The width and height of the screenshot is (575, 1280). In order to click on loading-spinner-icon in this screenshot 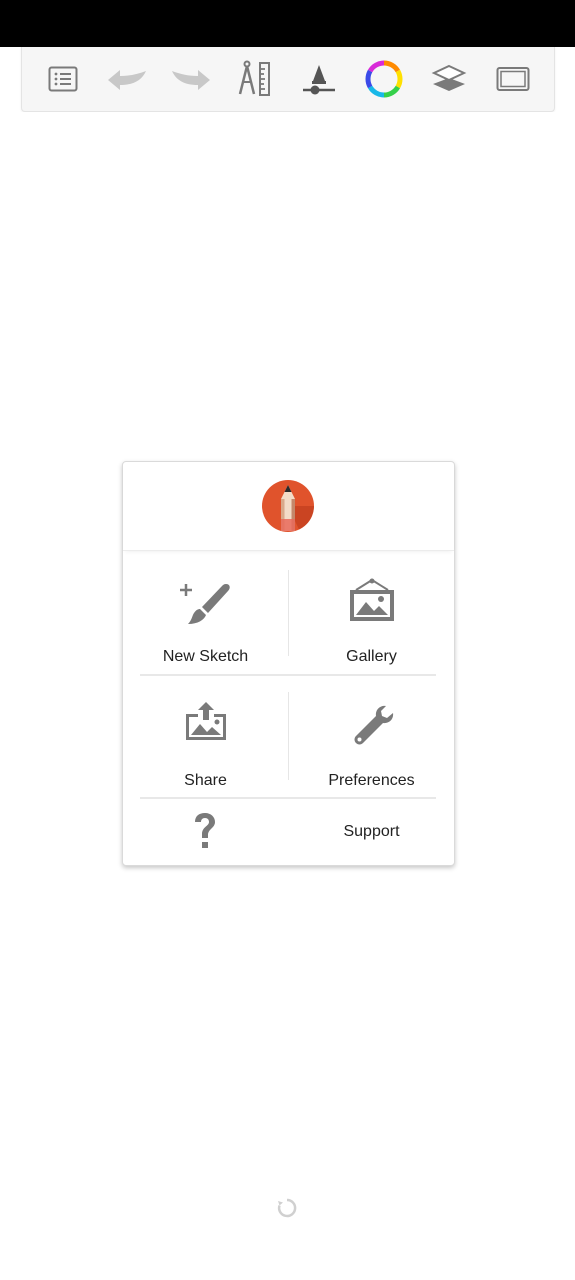, I will do `click(287, 1208)`.